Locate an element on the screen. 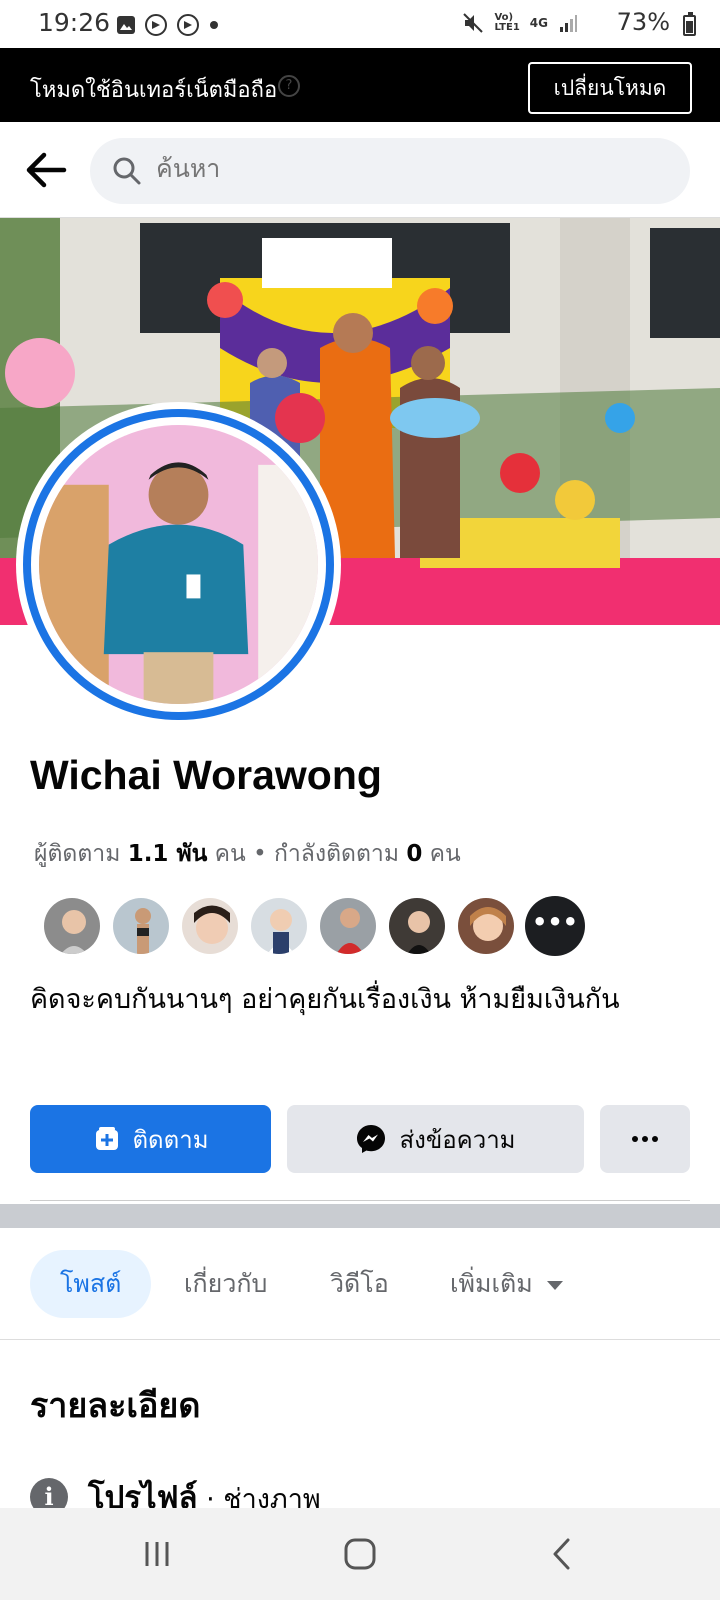  volte-icon: Vo) LTE1 is located at coordinates (507, 22).